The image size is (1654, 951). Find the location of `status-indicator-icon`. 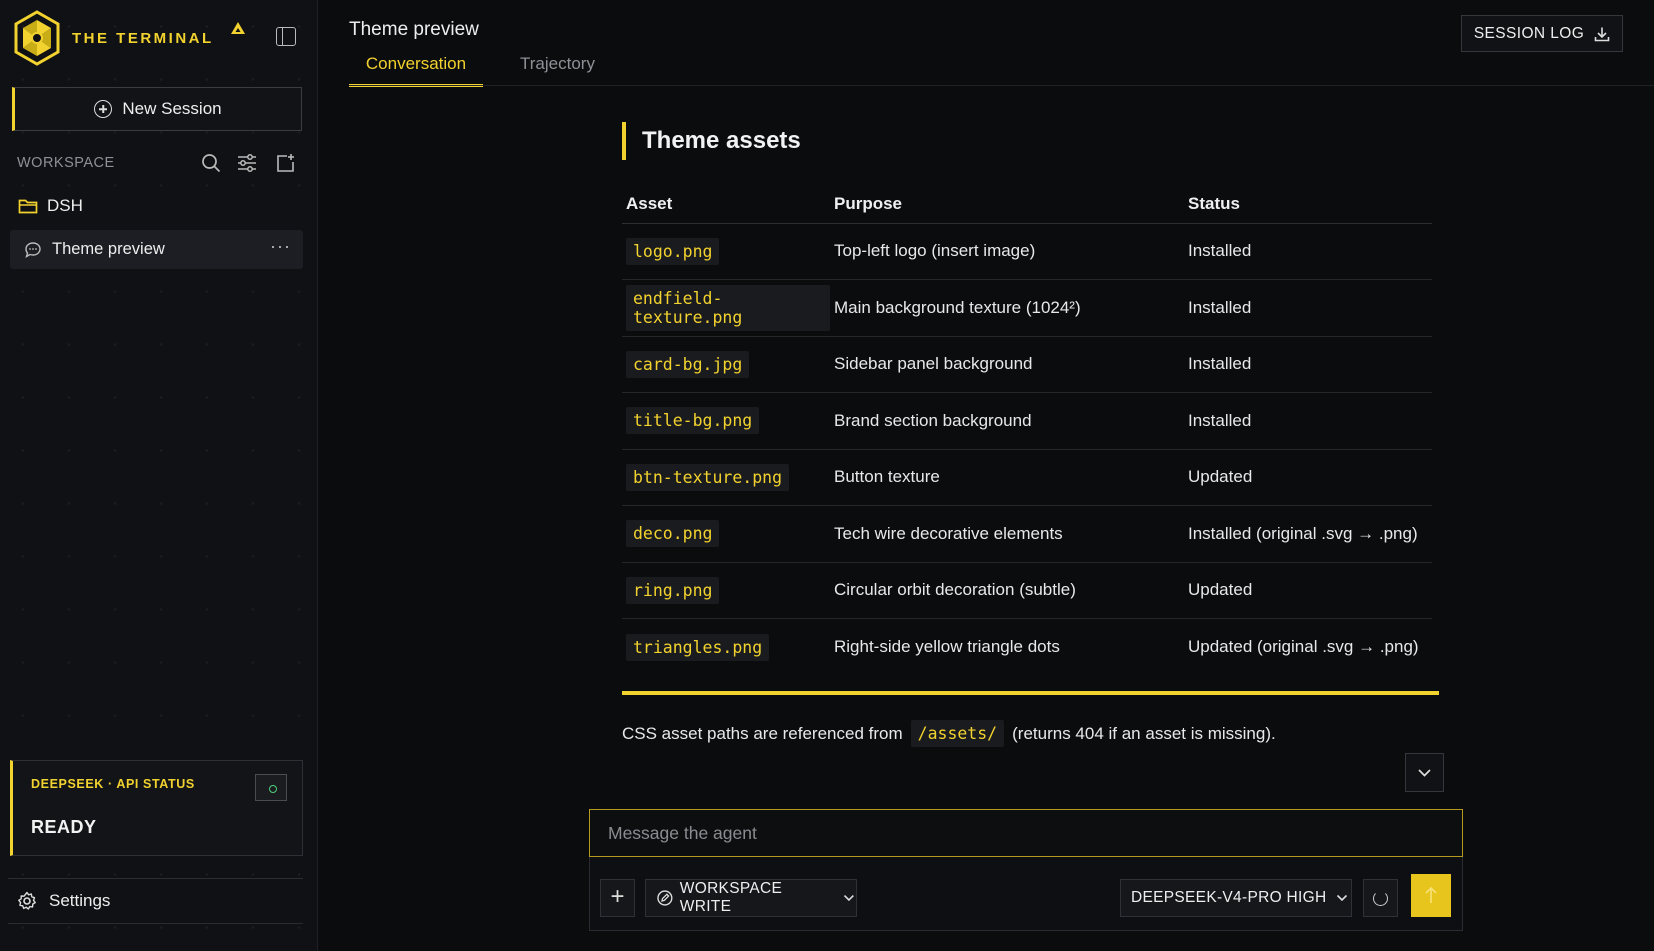

status-indicator-icon is located at coordinates (271, 787).